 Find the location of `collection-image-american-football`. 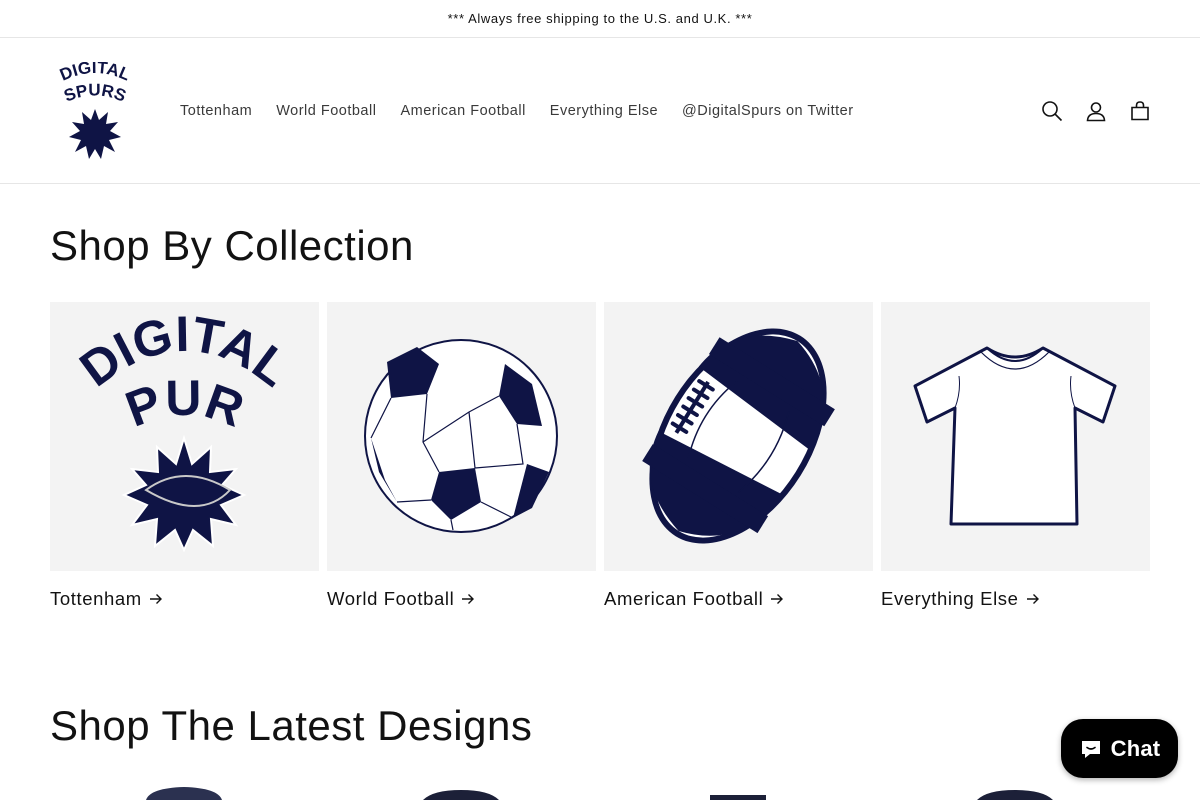

collection-image-american-football is located at coordinates (738, 436).